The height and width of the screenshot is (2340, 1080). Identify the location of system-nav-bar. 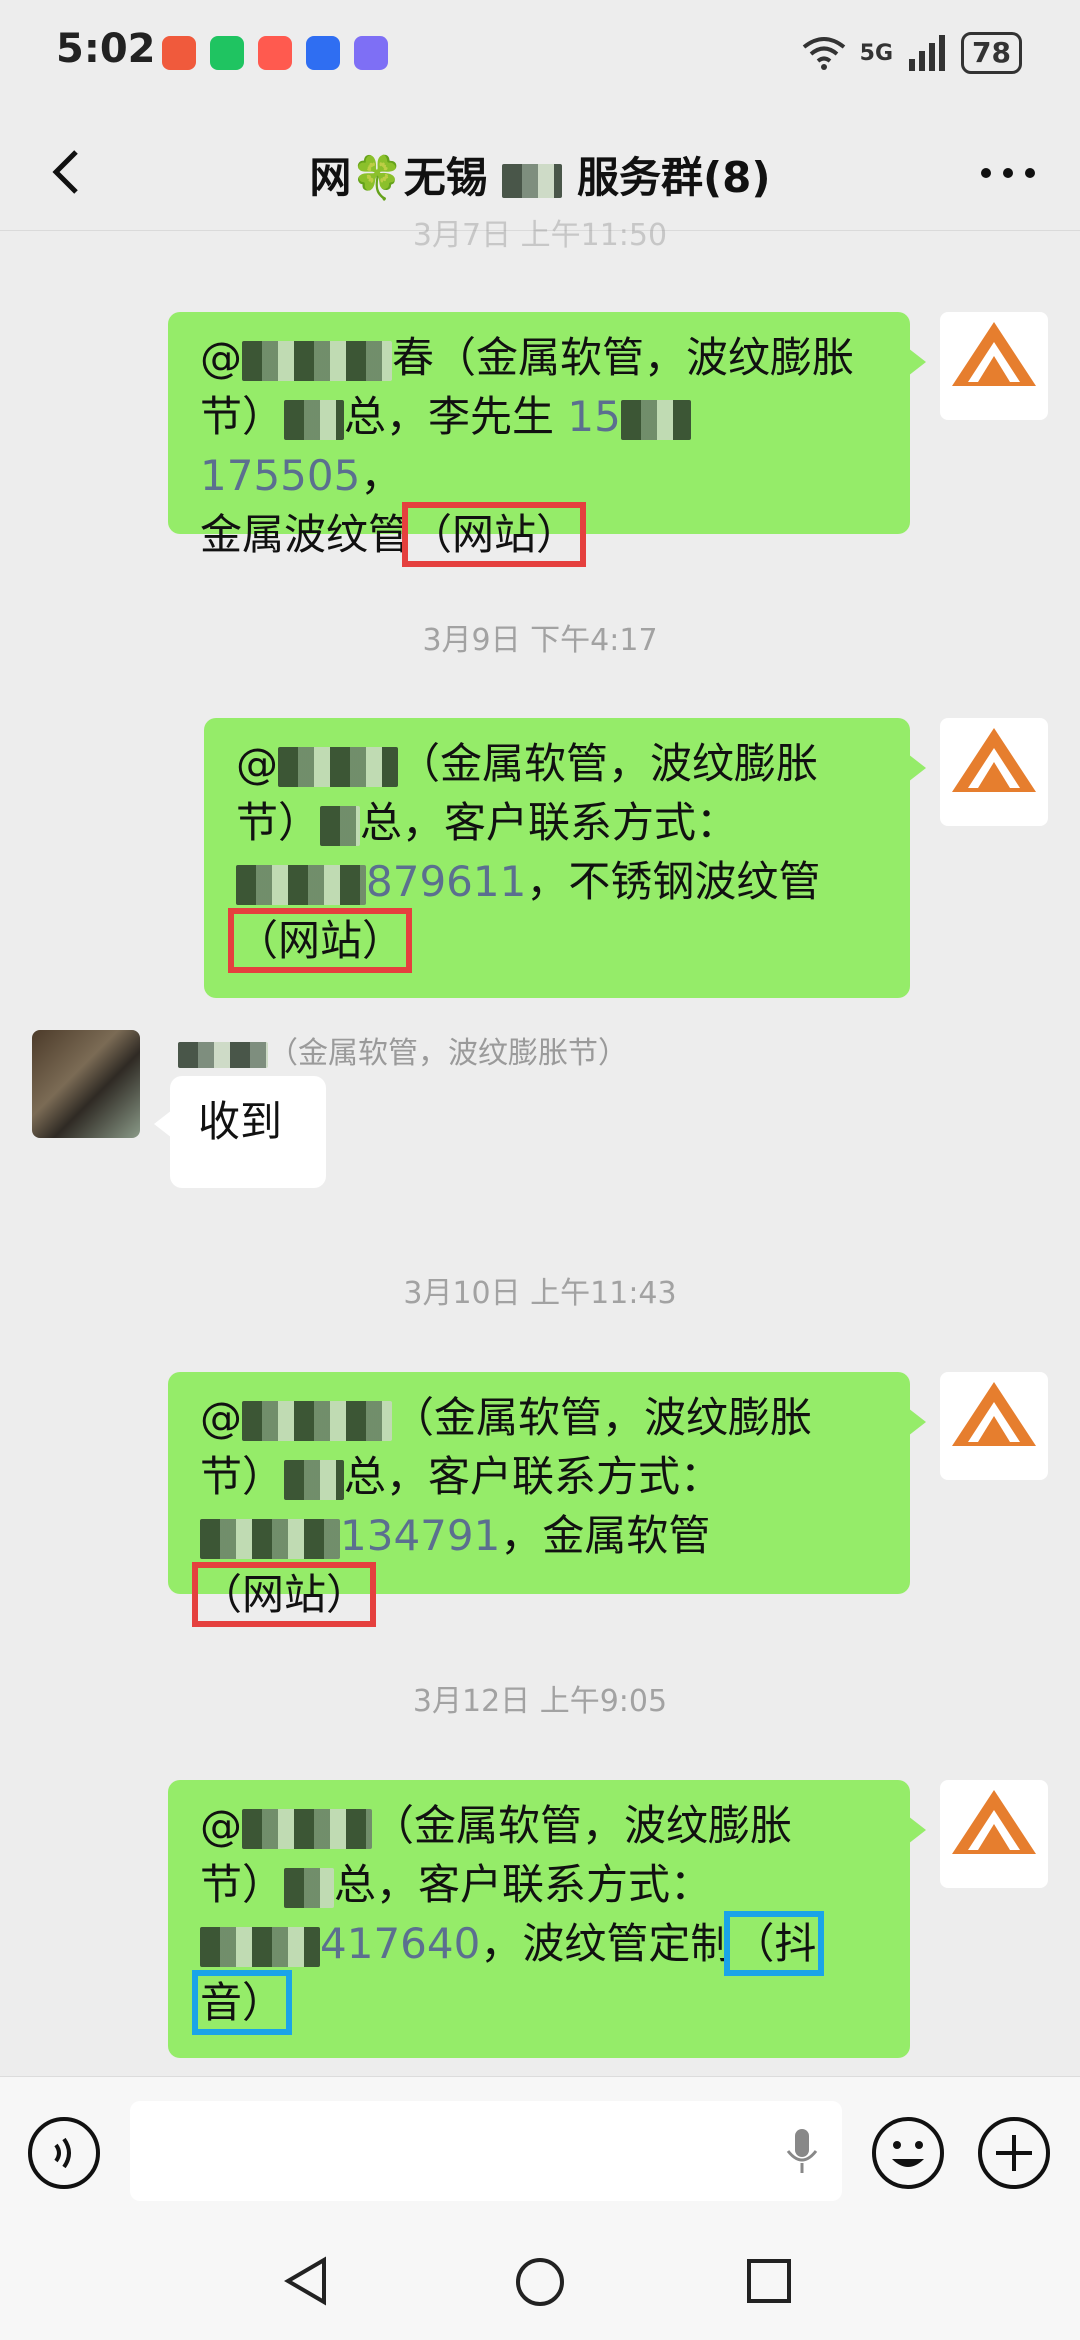
(540, 2278).